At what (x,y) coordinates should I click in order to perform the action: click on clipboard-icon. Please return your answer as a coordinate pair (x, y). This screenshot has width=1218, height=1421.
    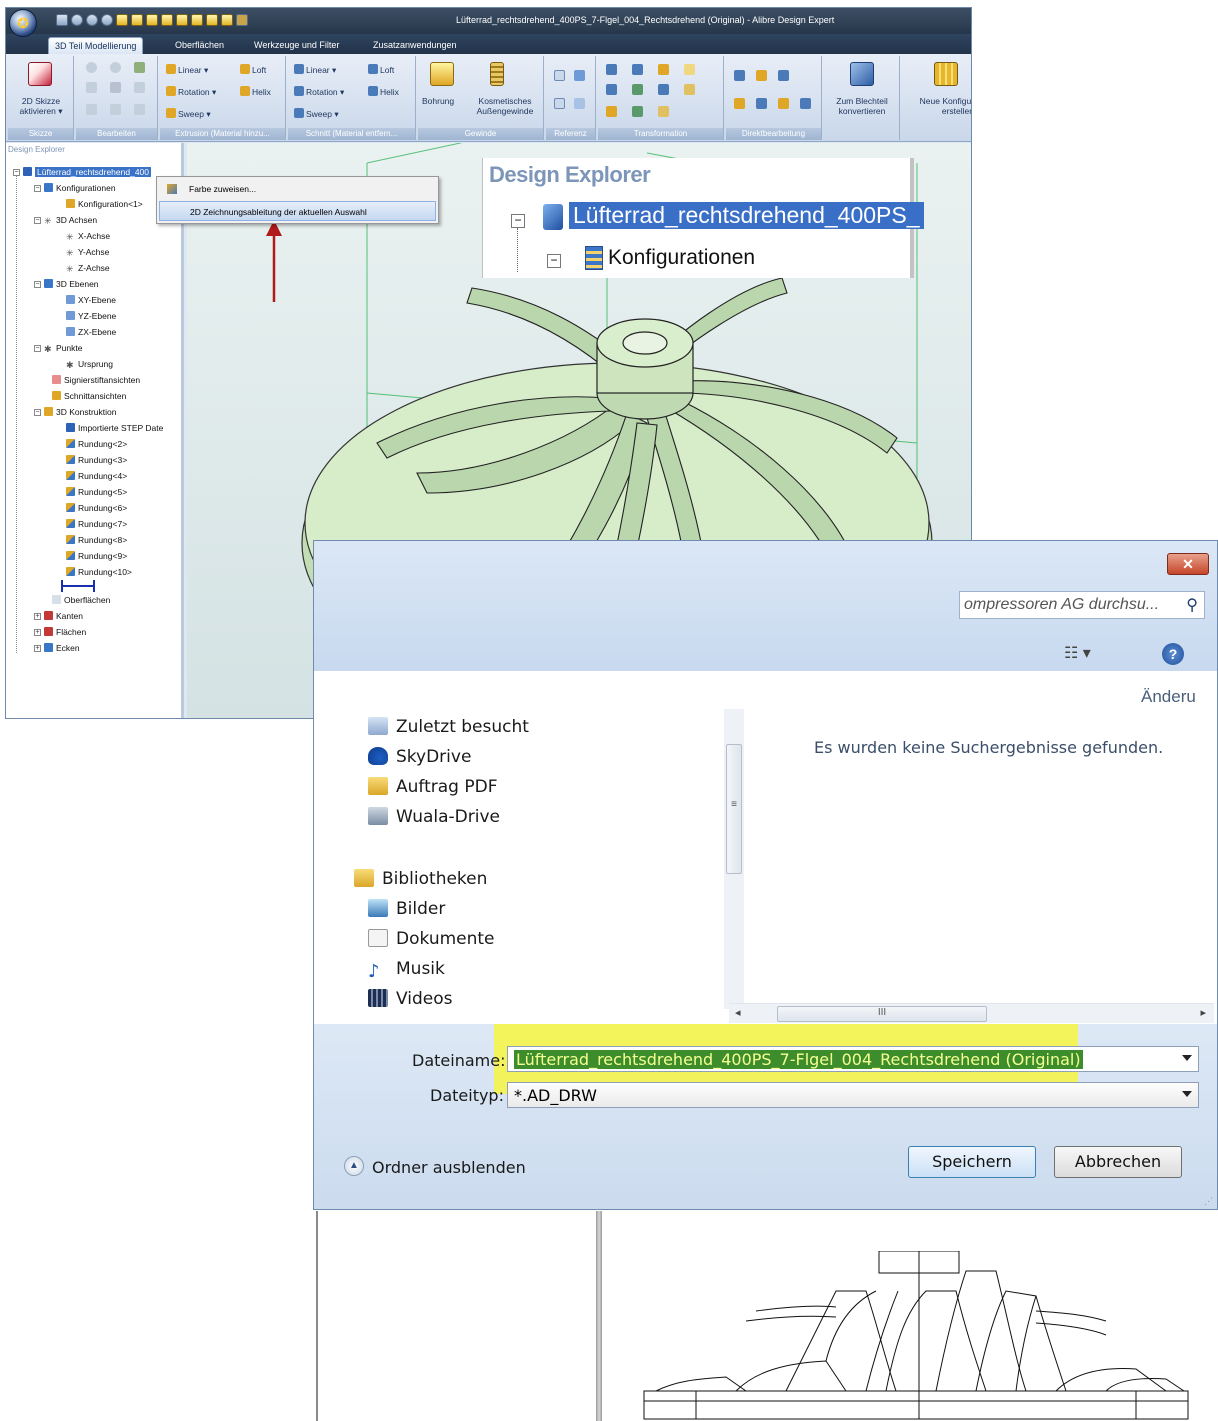
    Looking at the image, I should click on (139, 109).